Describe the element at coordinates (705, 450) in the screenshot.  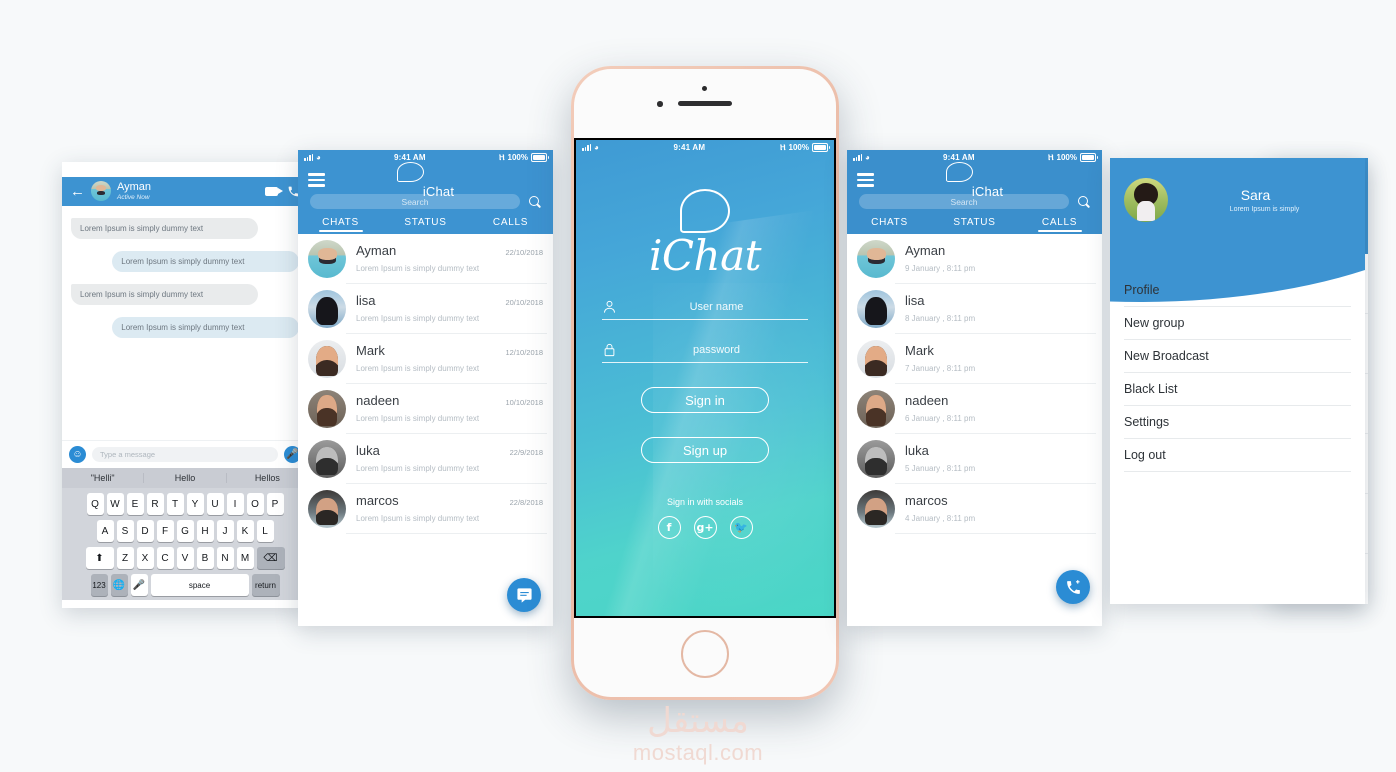
I see `sign-up-button: Sign up` at that location.